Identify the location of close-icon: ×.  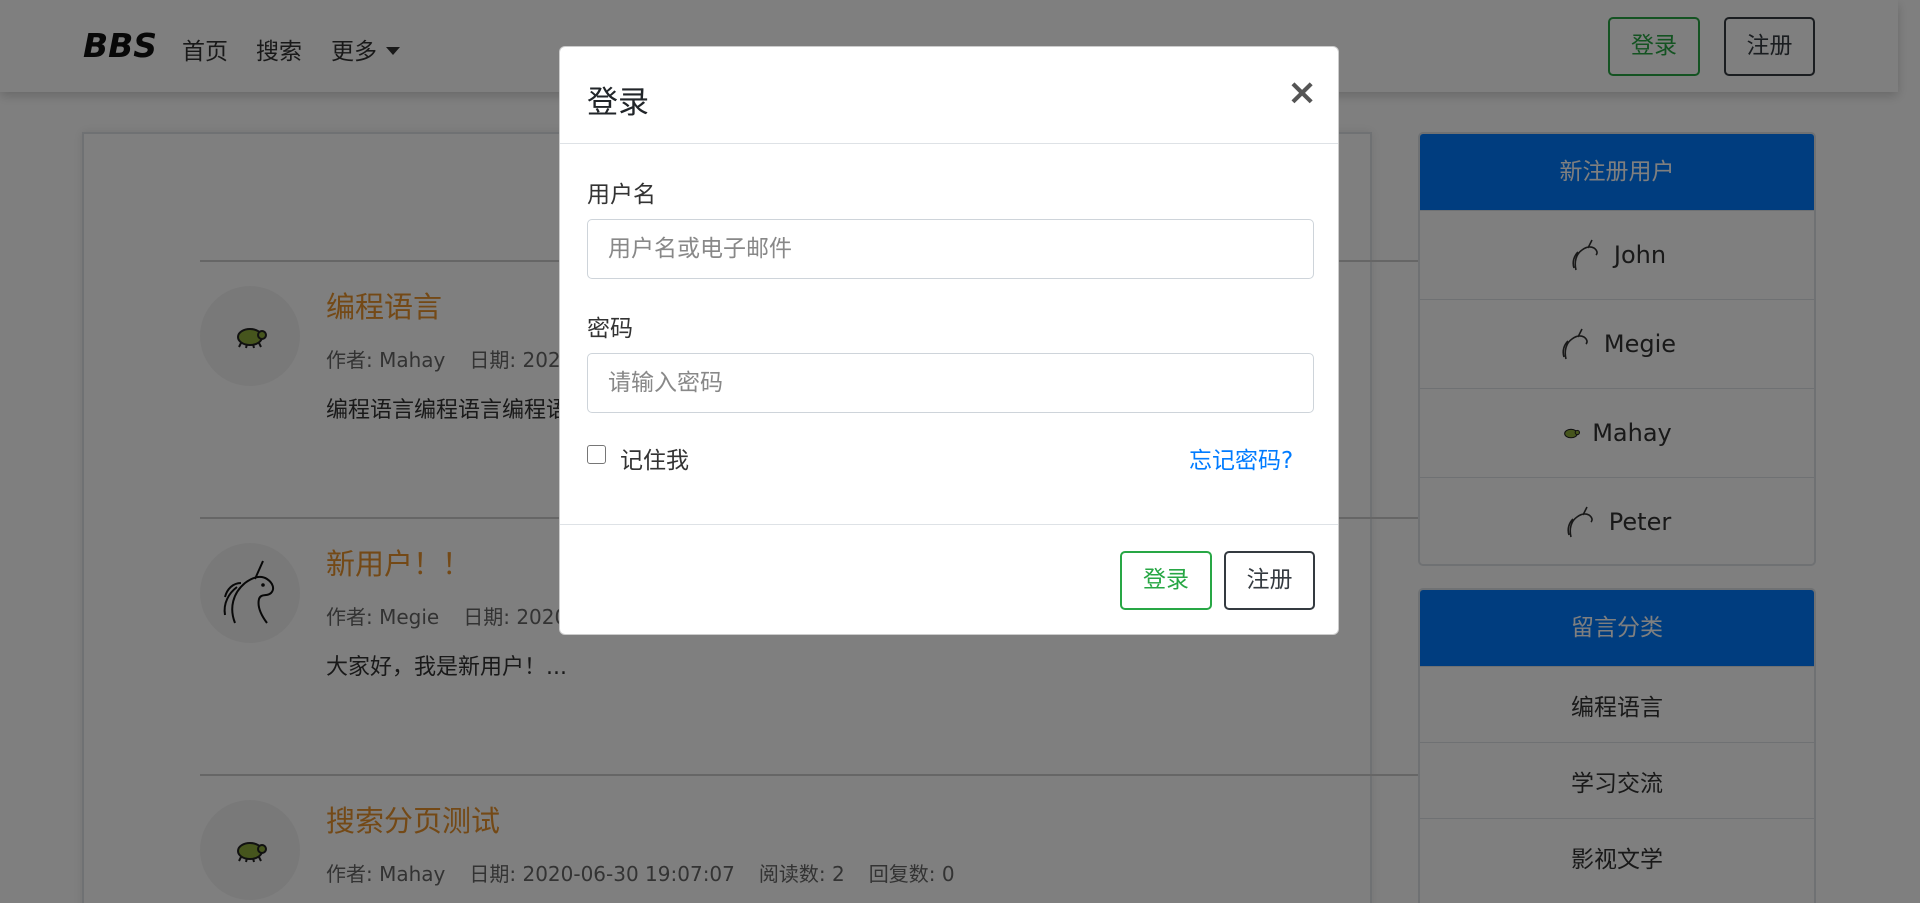
(1302, 93).